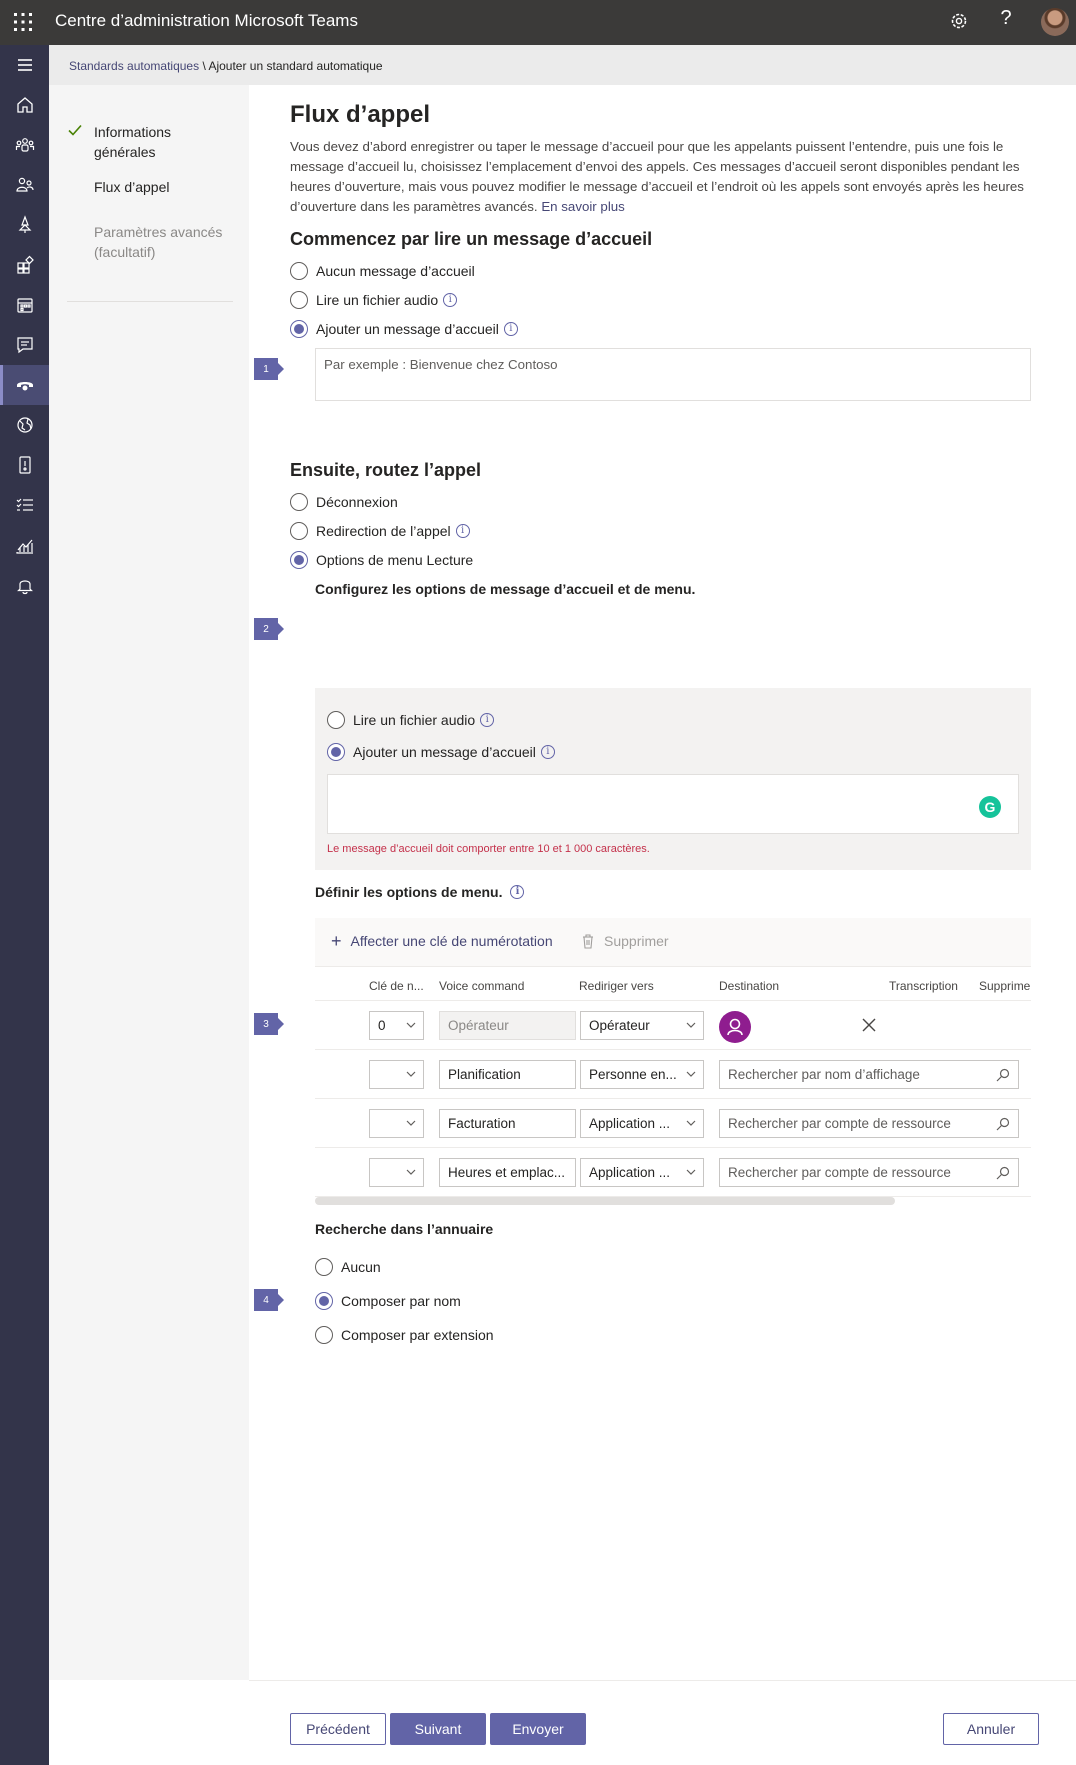  Describe the element at coordinates (507, 1074) in the screenshot. I see `voice-command-input: Planification` at that location.